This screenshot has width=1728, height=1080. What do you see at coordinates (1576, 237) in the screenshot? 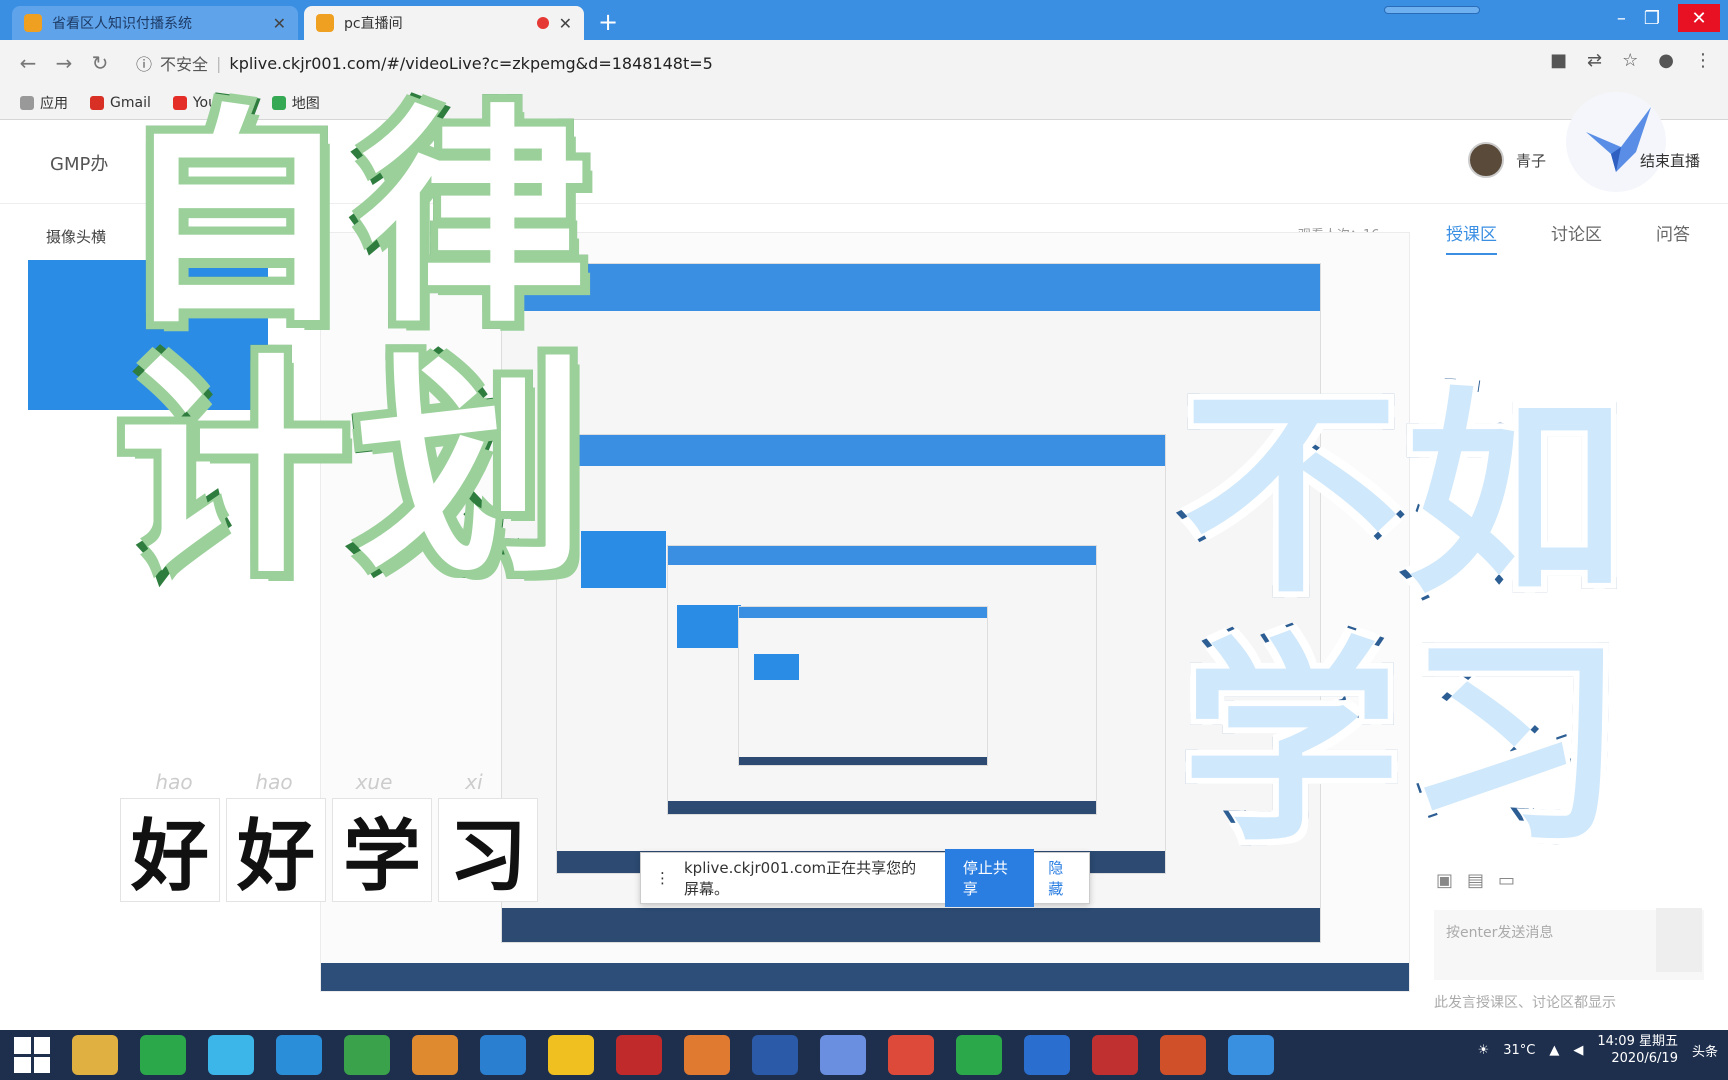
I see `tab-discussion: 讨论区` at bounding box center [1576, 237].